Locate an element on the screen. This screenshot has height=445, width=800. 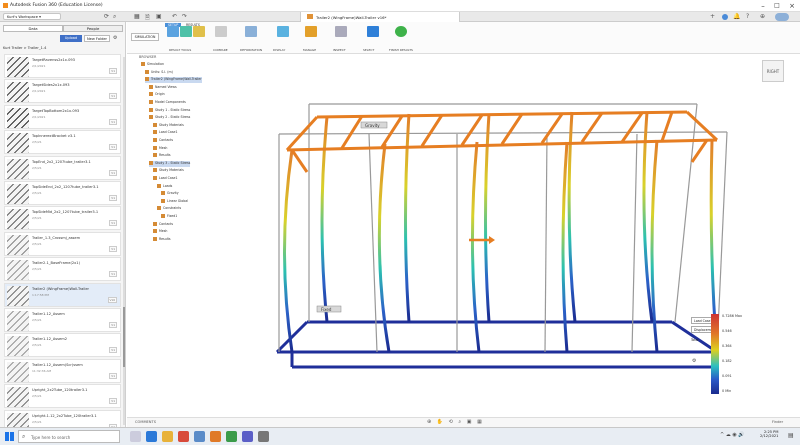
new-folder-button: New Folder is located at coordinates (97, 38).